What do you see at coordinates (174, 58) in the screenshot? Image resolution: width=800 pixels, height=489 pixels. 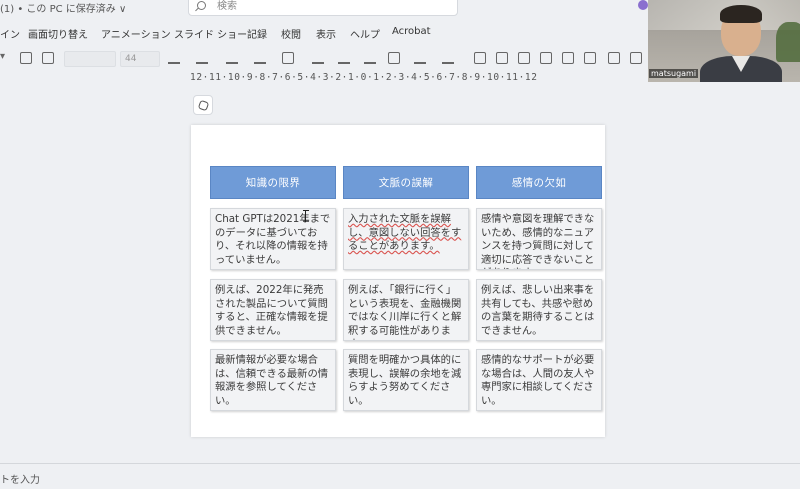 I see `font-color-icon` at bounding box center [174, 58].